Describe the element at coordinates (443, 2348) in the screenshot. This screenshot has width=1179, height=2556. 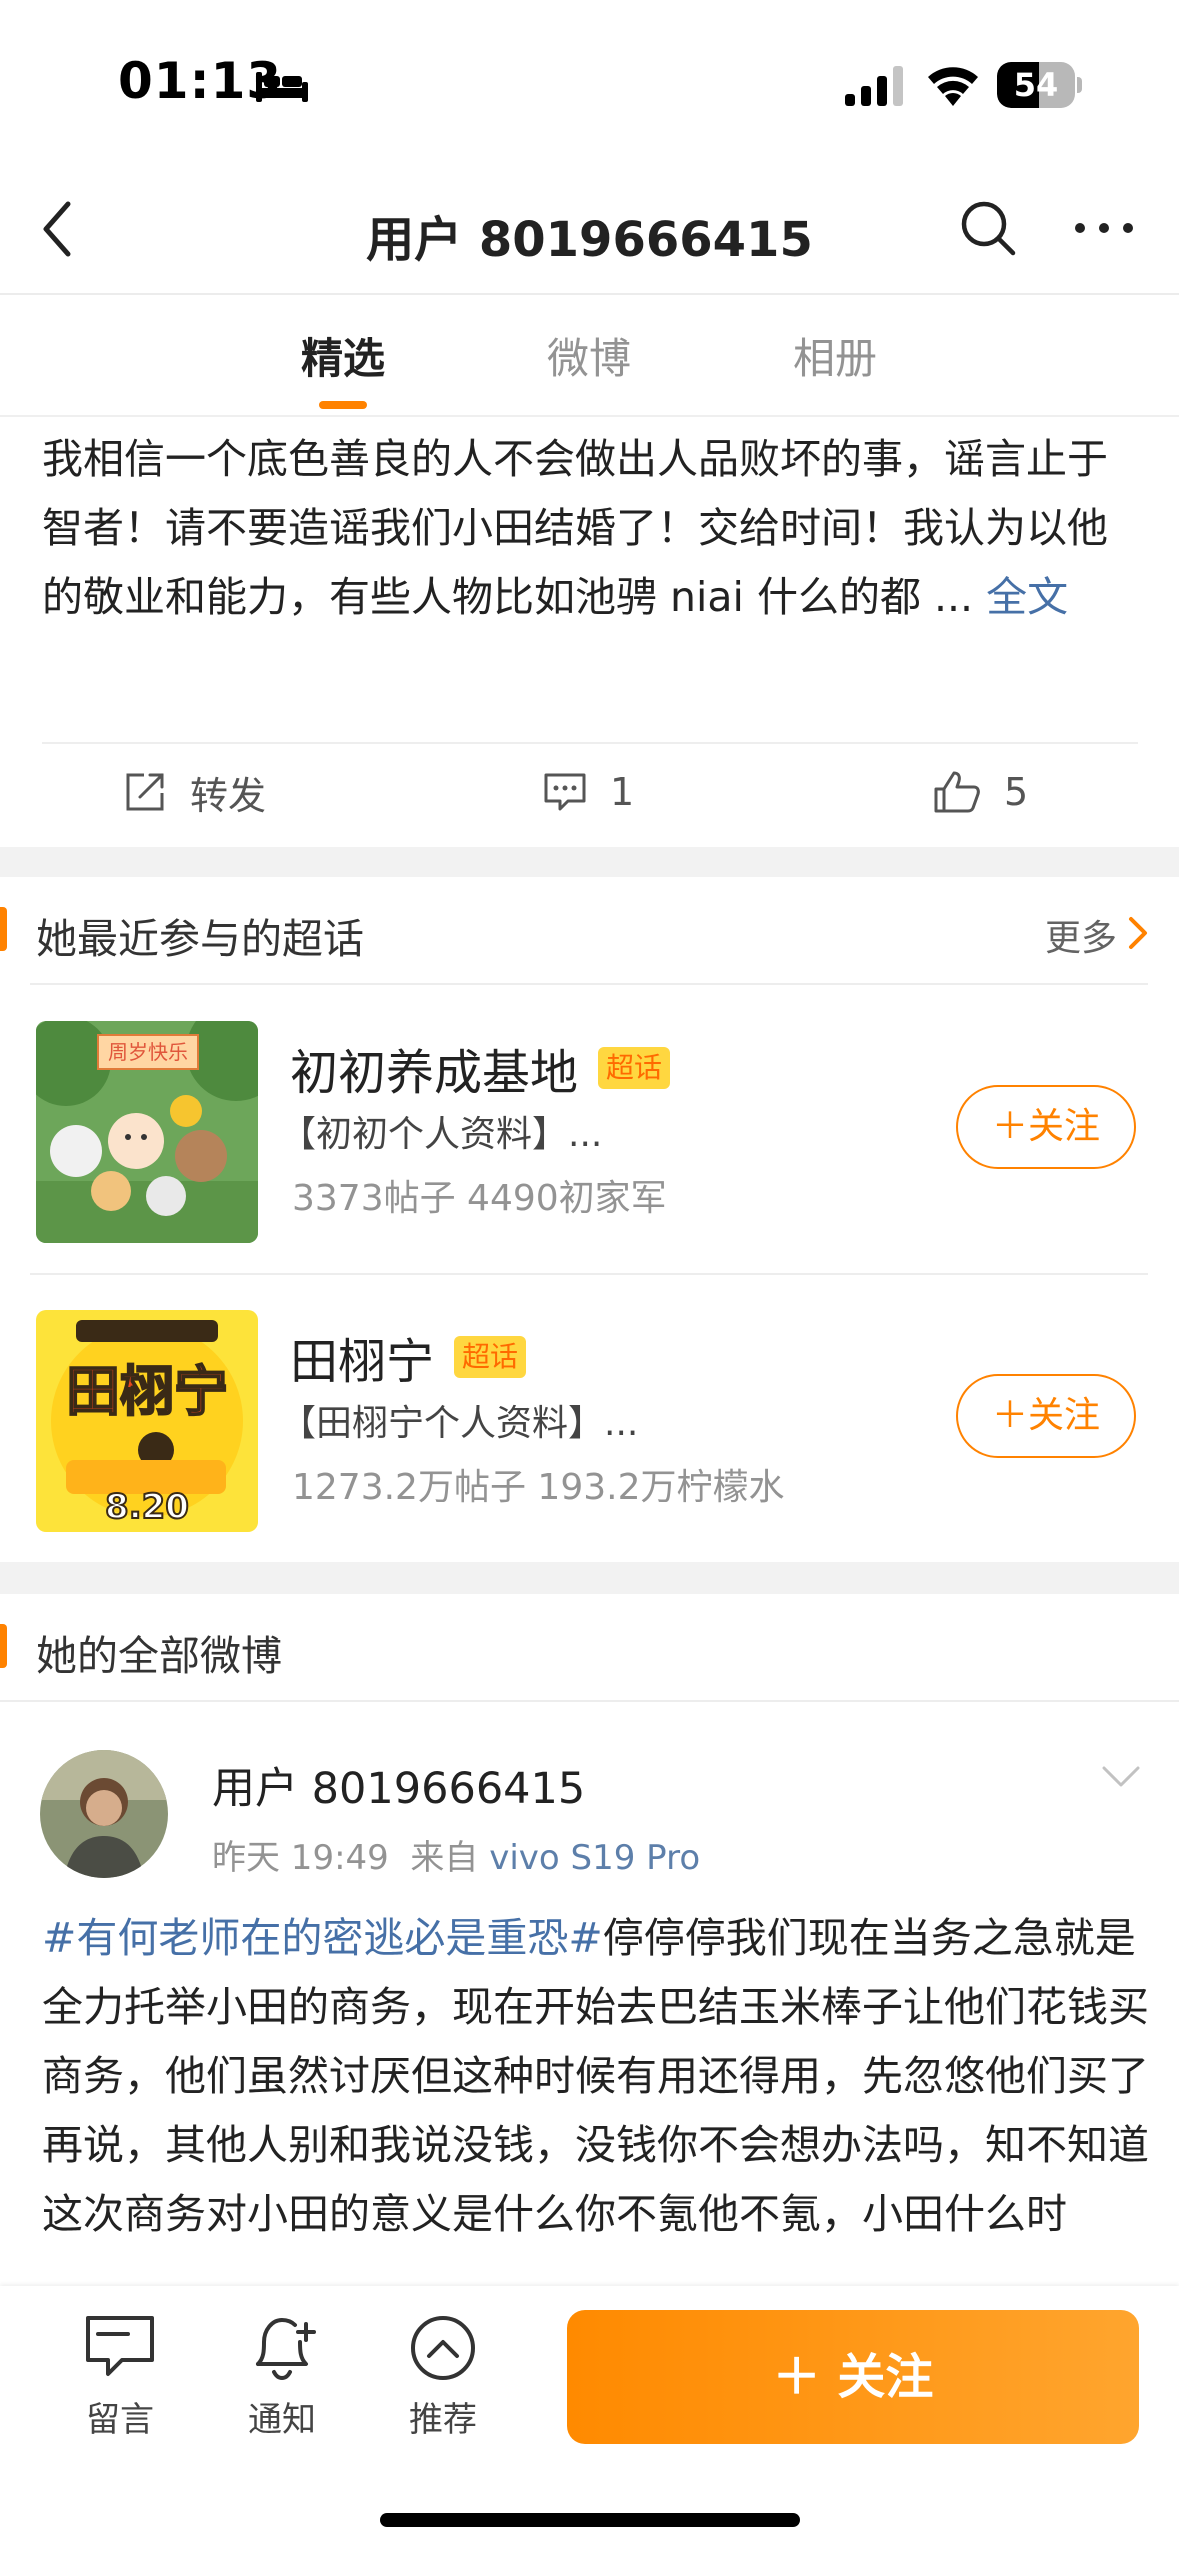
I see `recommend-icon` at that location.